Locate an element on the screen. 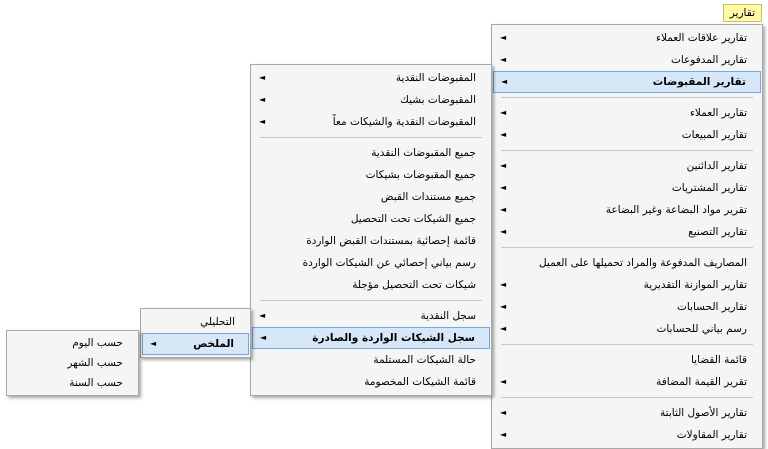 This screenshot has width=768, height=449. menu-item-accounts-reports: تقارير الحسابات ◄ is located at coordinates (627, 307).